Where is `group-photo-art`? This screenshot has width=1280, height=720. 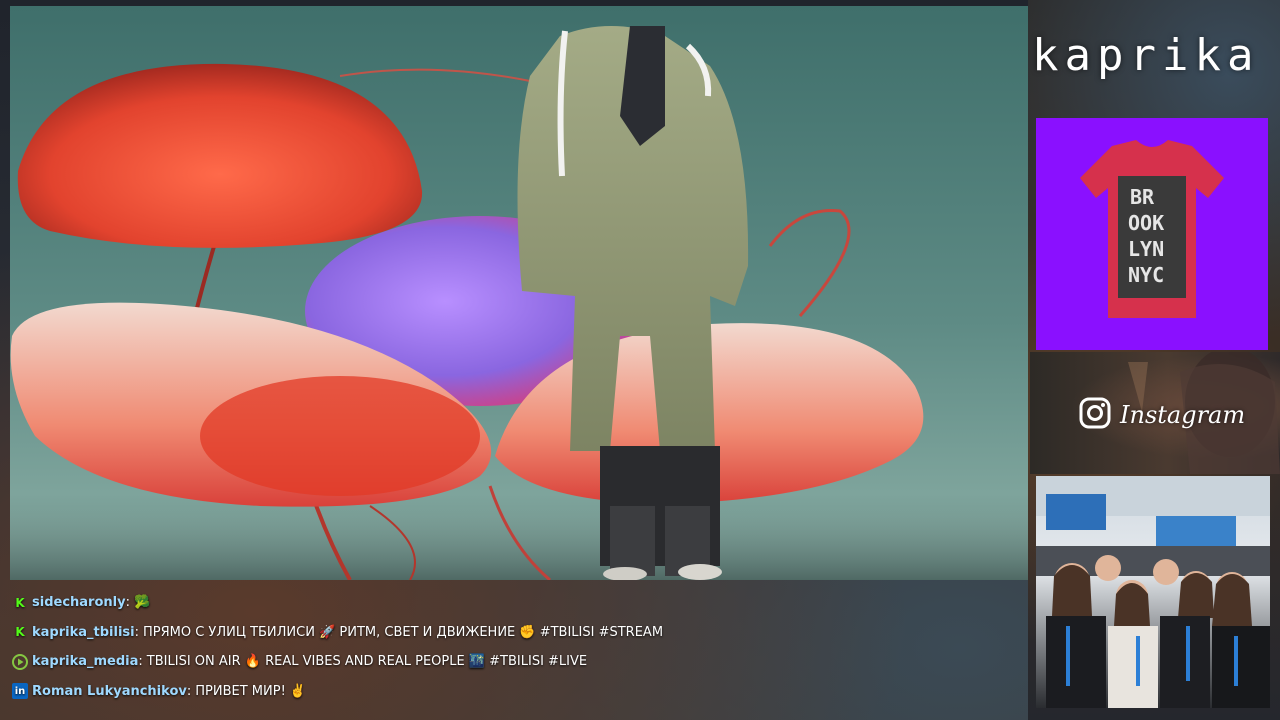
group-photo-art is located at coordinates (1153, 592).